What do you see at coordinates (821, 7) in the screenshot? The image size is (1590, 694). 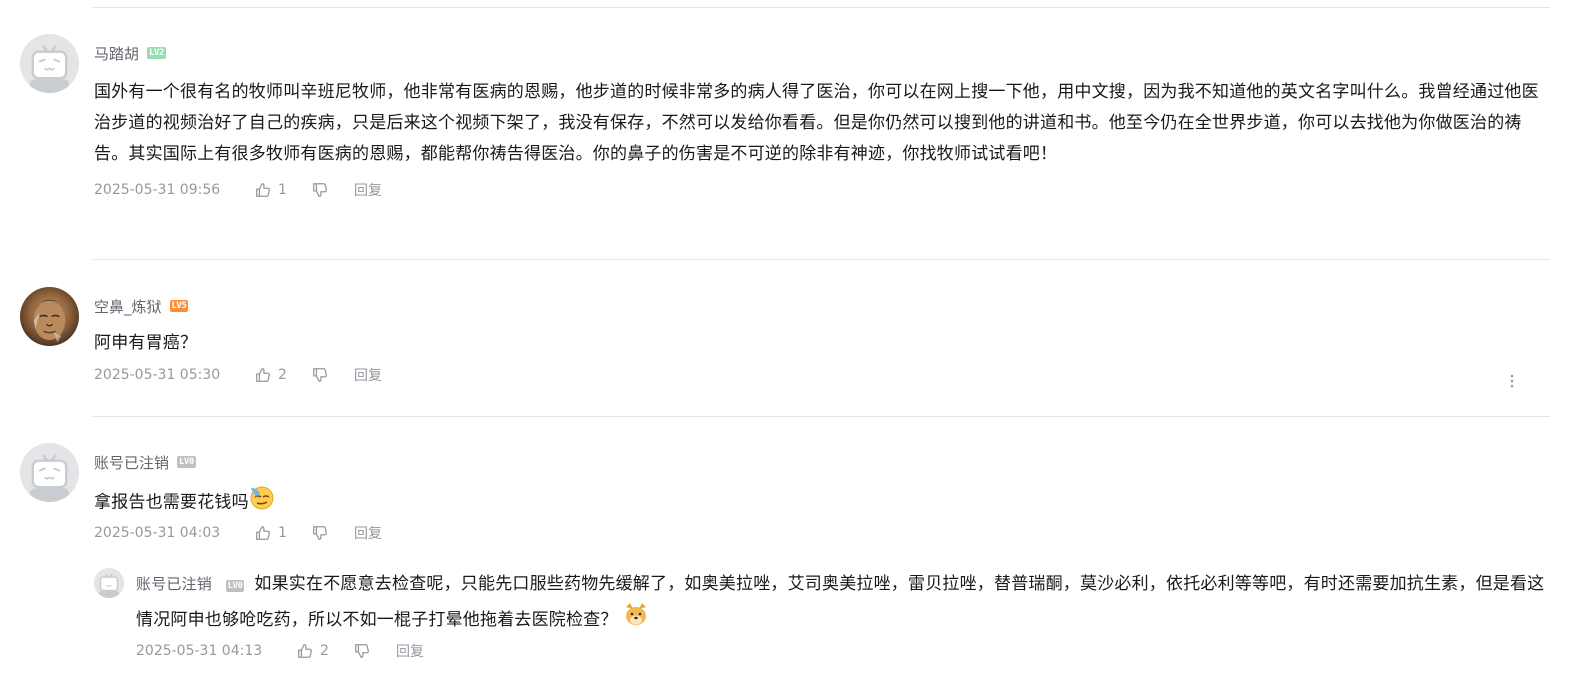 I see `top-divider` at bounding box center [821, 7].